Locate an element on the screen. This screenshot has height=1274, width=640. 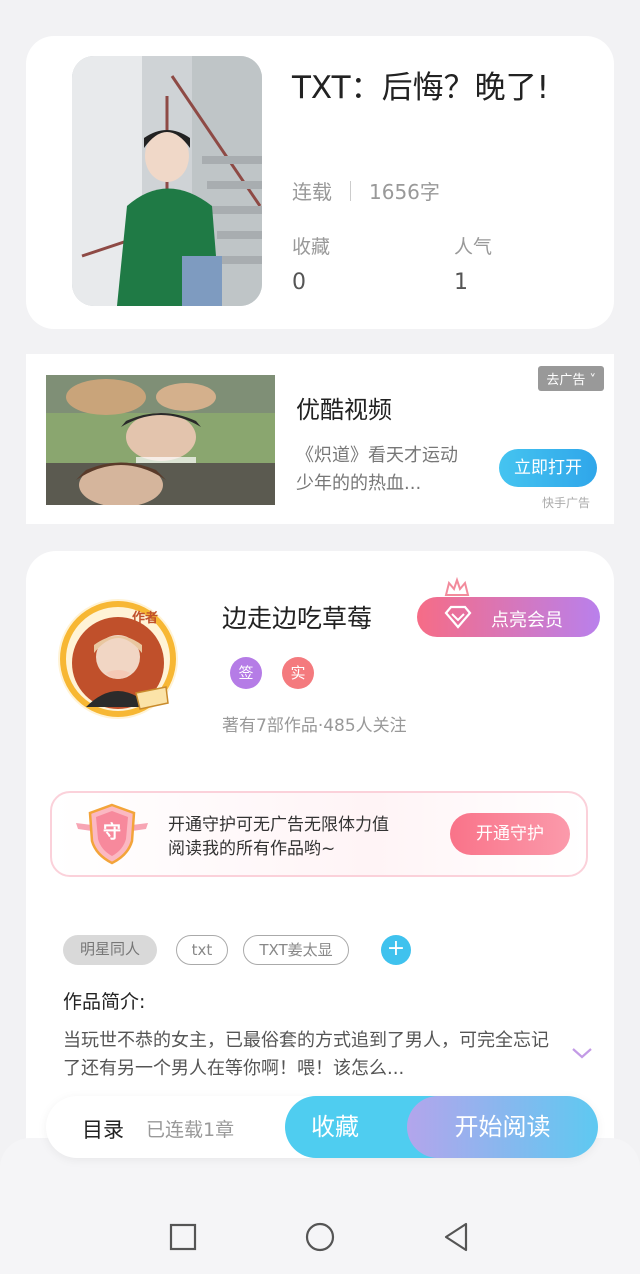
author-badge-label: 作者 is located at coordinates (145, 618).